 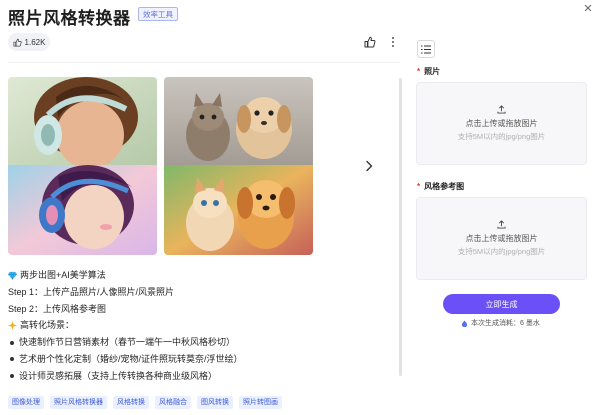 What do you see at coordinates (127, 342) in the screenshot?
I see `bullet-text: 快速制作节日营销素材（春节一端午一中秋风格秒切）` at bounding box center [127, 342].